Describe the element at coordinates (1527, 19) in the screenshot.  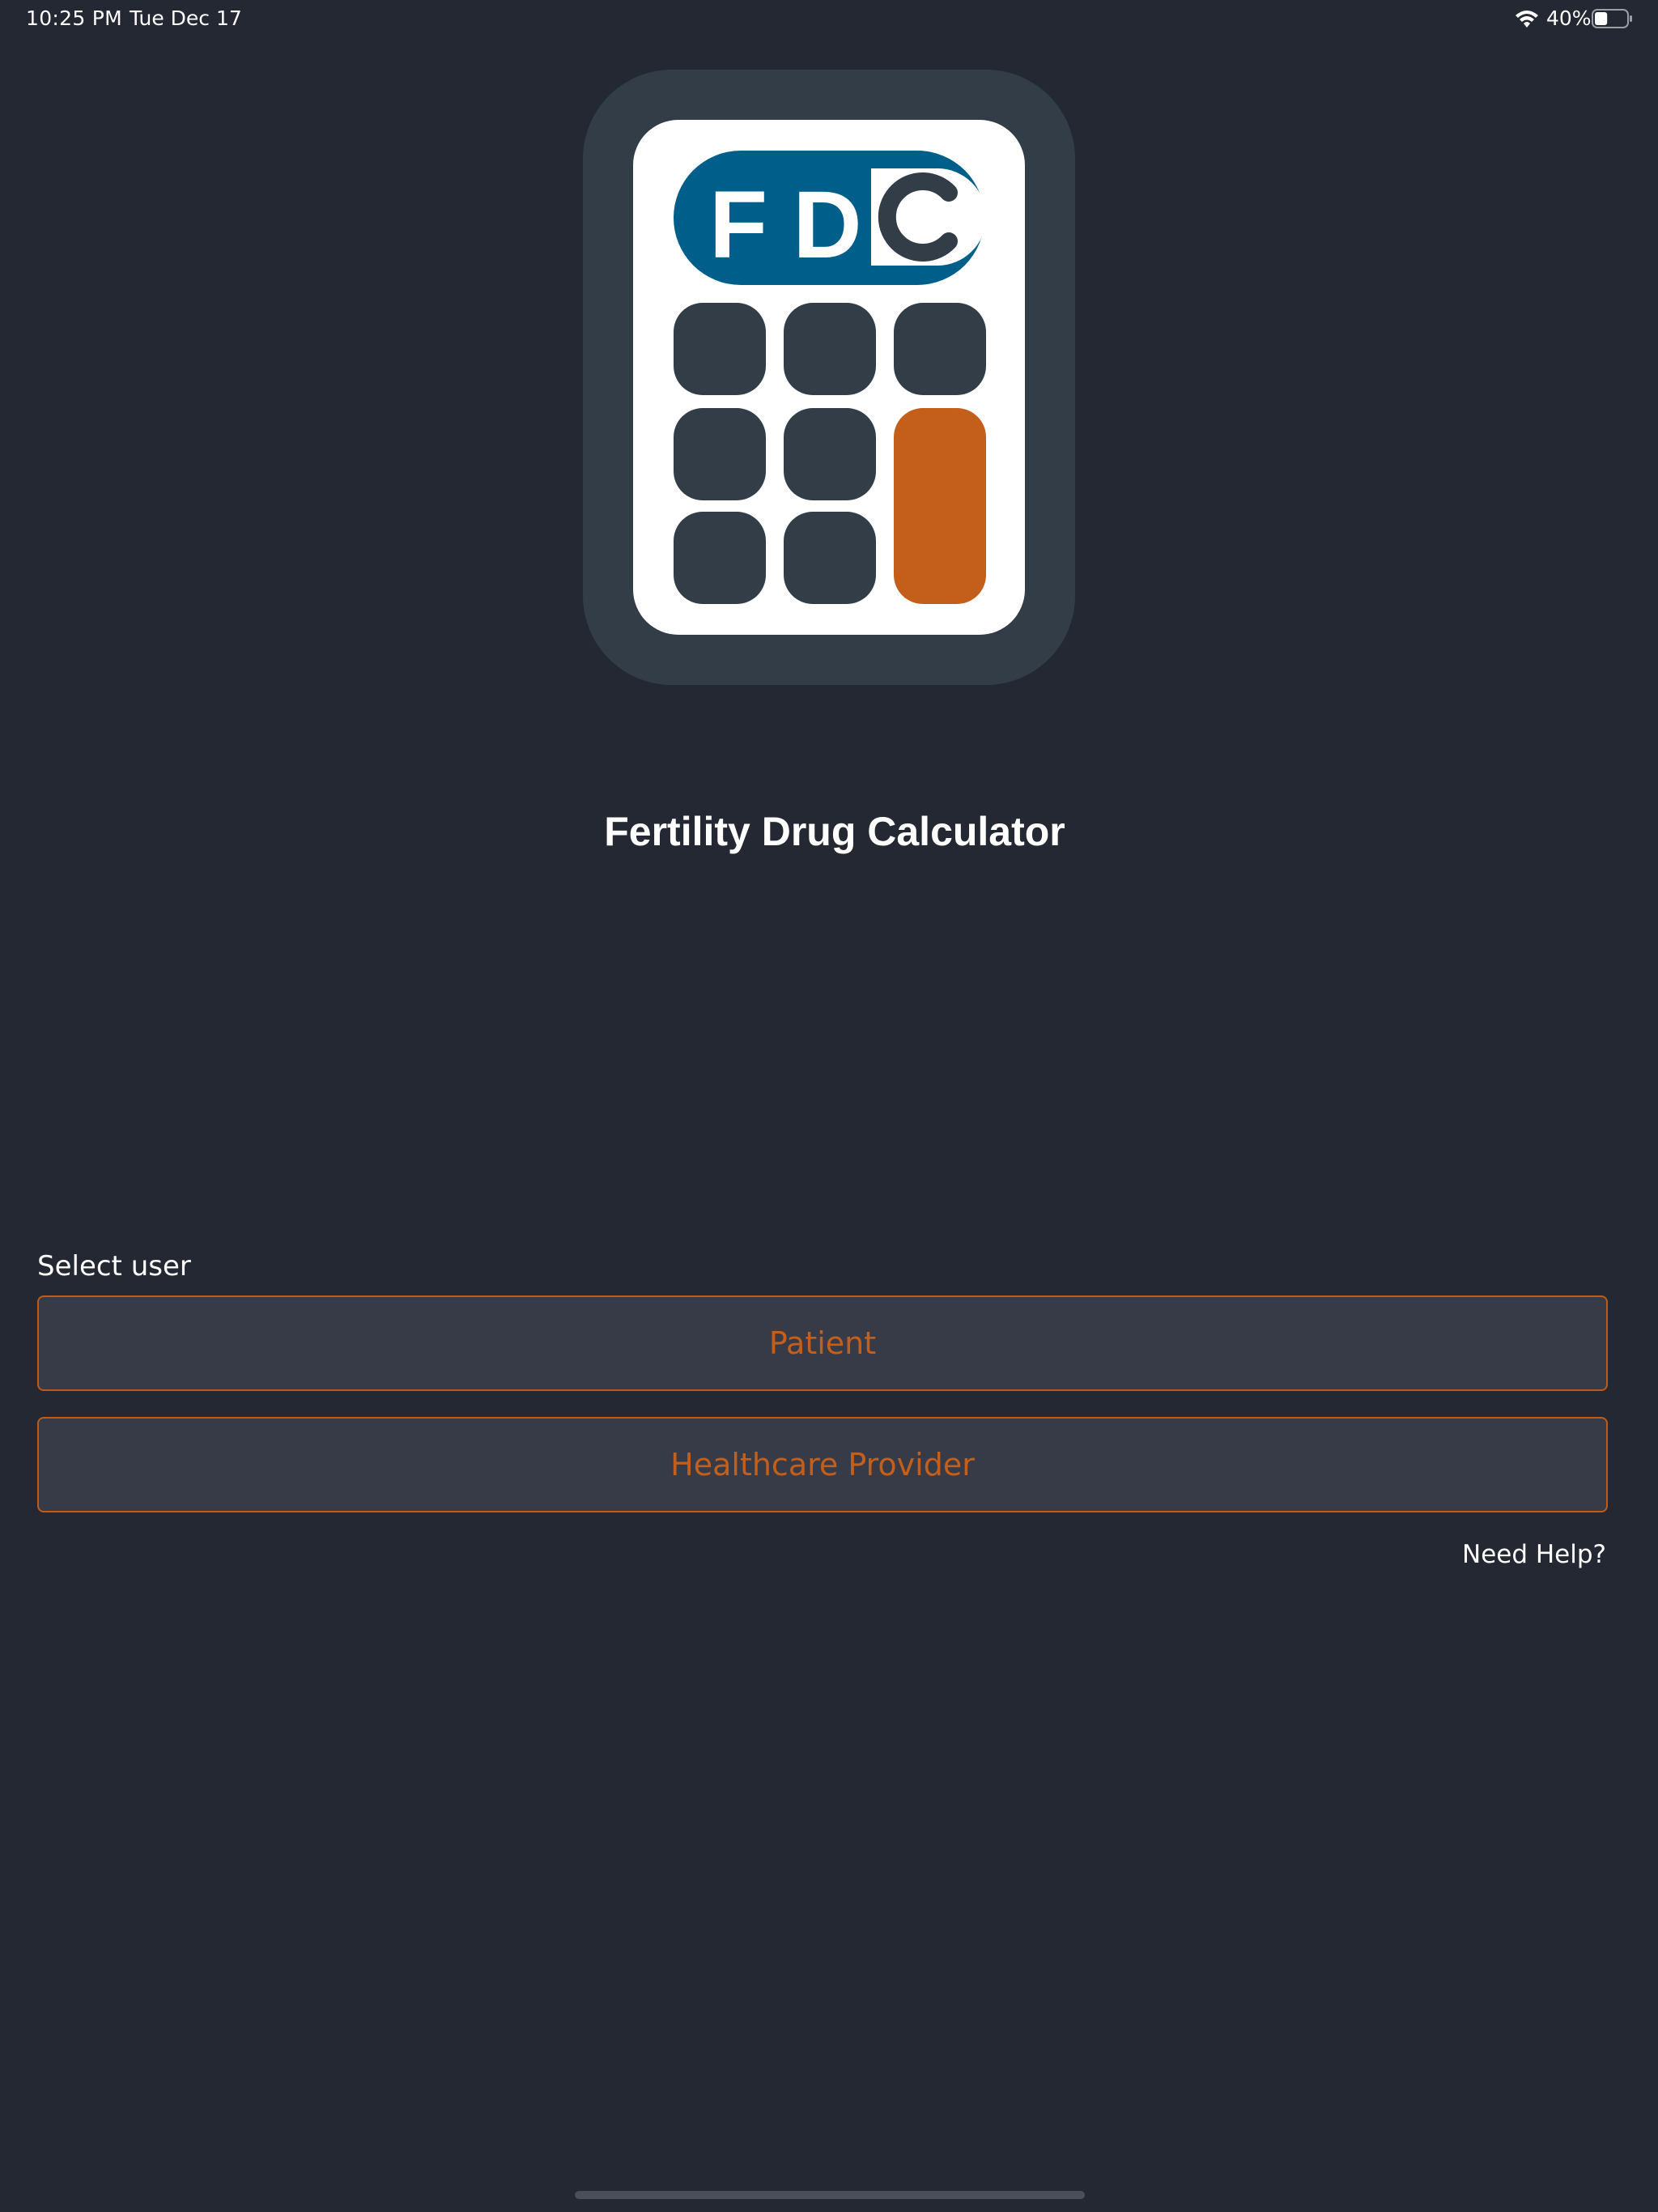
I see `wifi-icon` at that location.